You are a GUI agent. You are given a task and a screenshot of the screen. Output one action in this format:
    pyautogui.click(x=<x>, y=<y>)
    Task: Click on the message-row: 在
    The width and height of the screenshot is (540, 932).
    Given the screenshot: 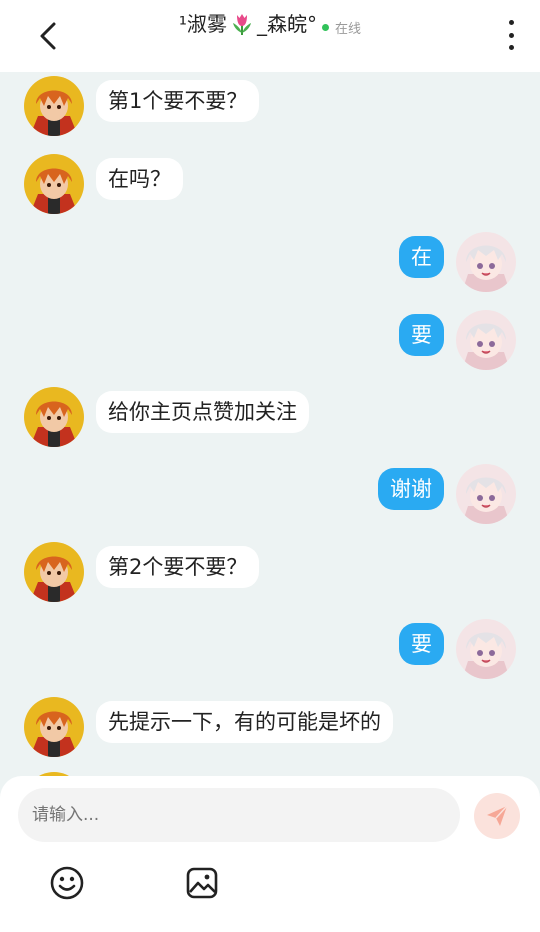 What is the action you would take?
    pyautogui.click(x=270, y=264)
    